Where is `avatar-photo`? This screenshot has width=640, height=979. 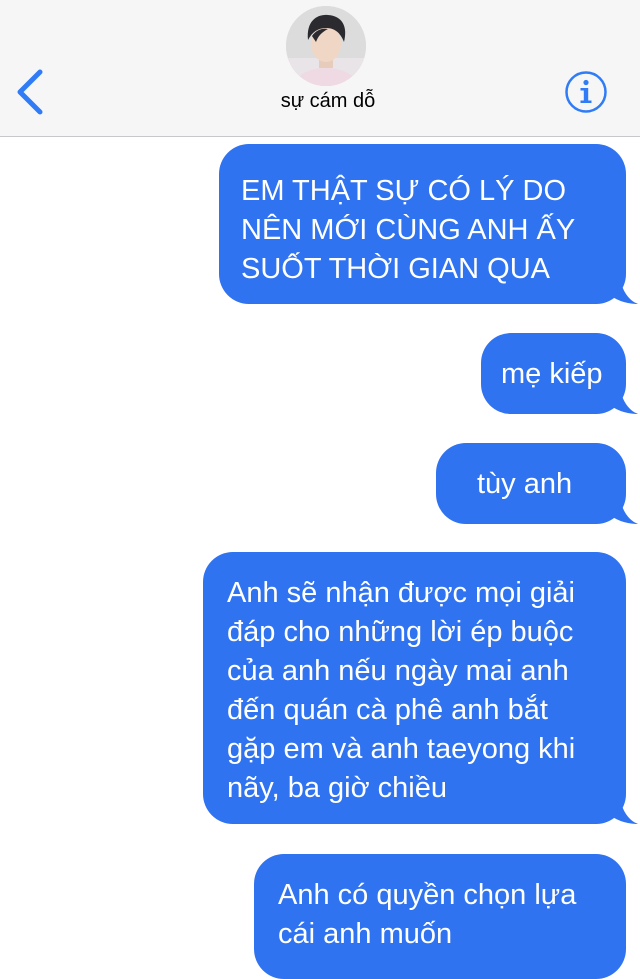 avatar-photo is located at coordinates (326, 46).